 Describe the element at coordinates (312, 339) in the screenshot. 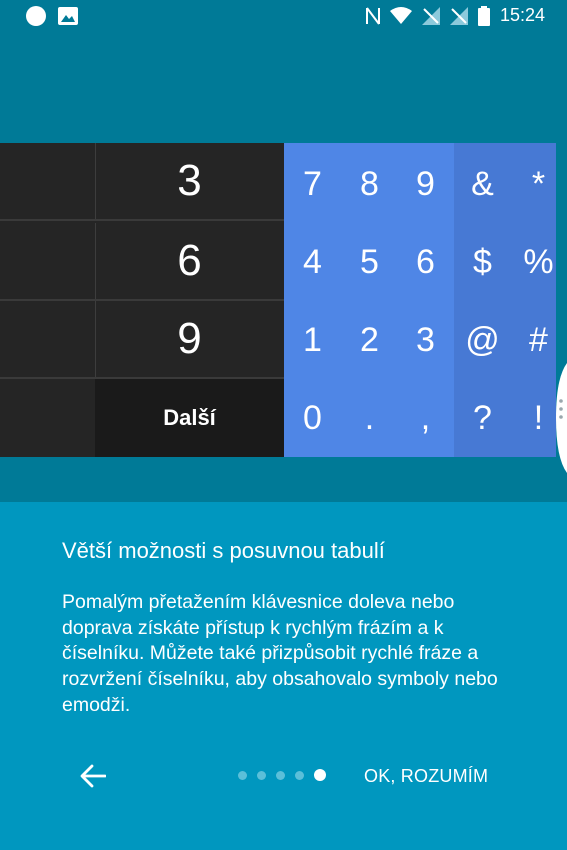

I see `keypad-key: 1` at that location.